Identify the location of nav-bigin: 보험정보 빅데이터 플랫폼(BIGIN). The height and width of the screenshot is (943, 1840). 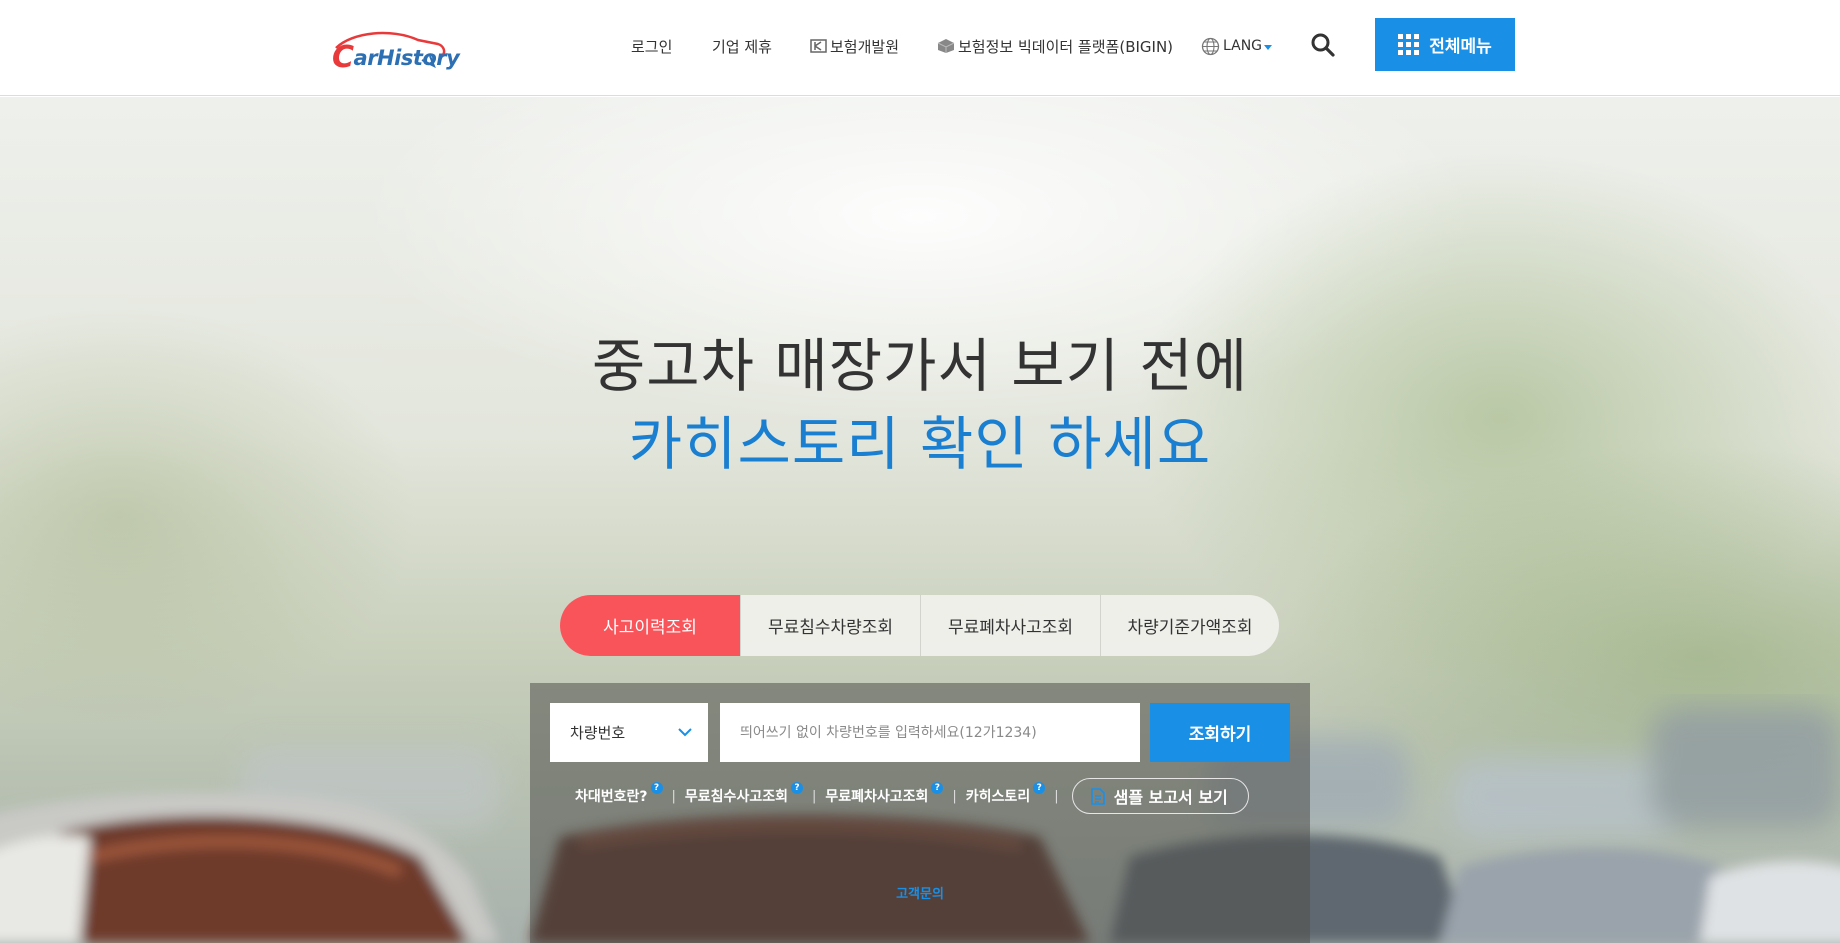
(1055, 46).